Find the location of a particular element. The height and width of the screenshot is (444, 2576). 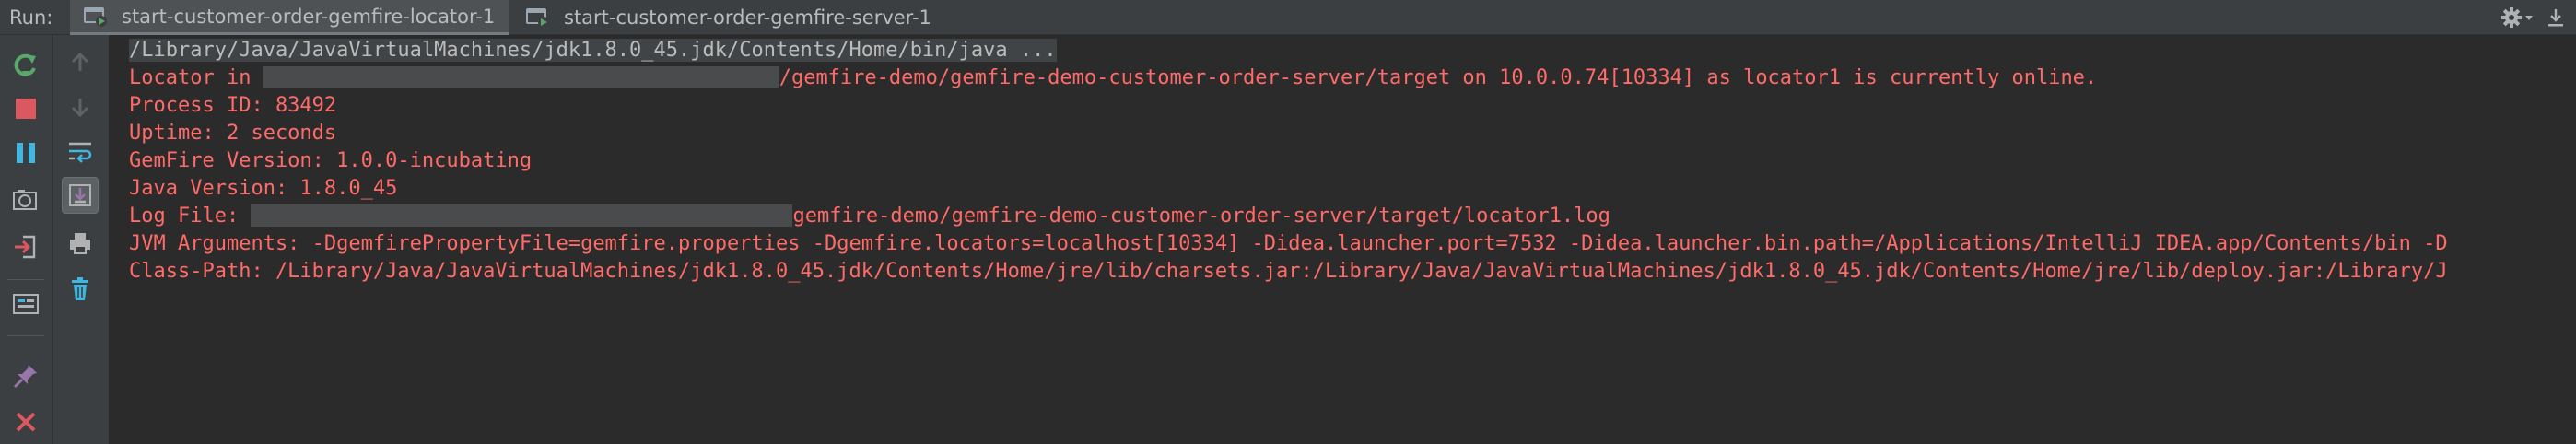

console-controls-toolbar is located at coordinates (81, 239).